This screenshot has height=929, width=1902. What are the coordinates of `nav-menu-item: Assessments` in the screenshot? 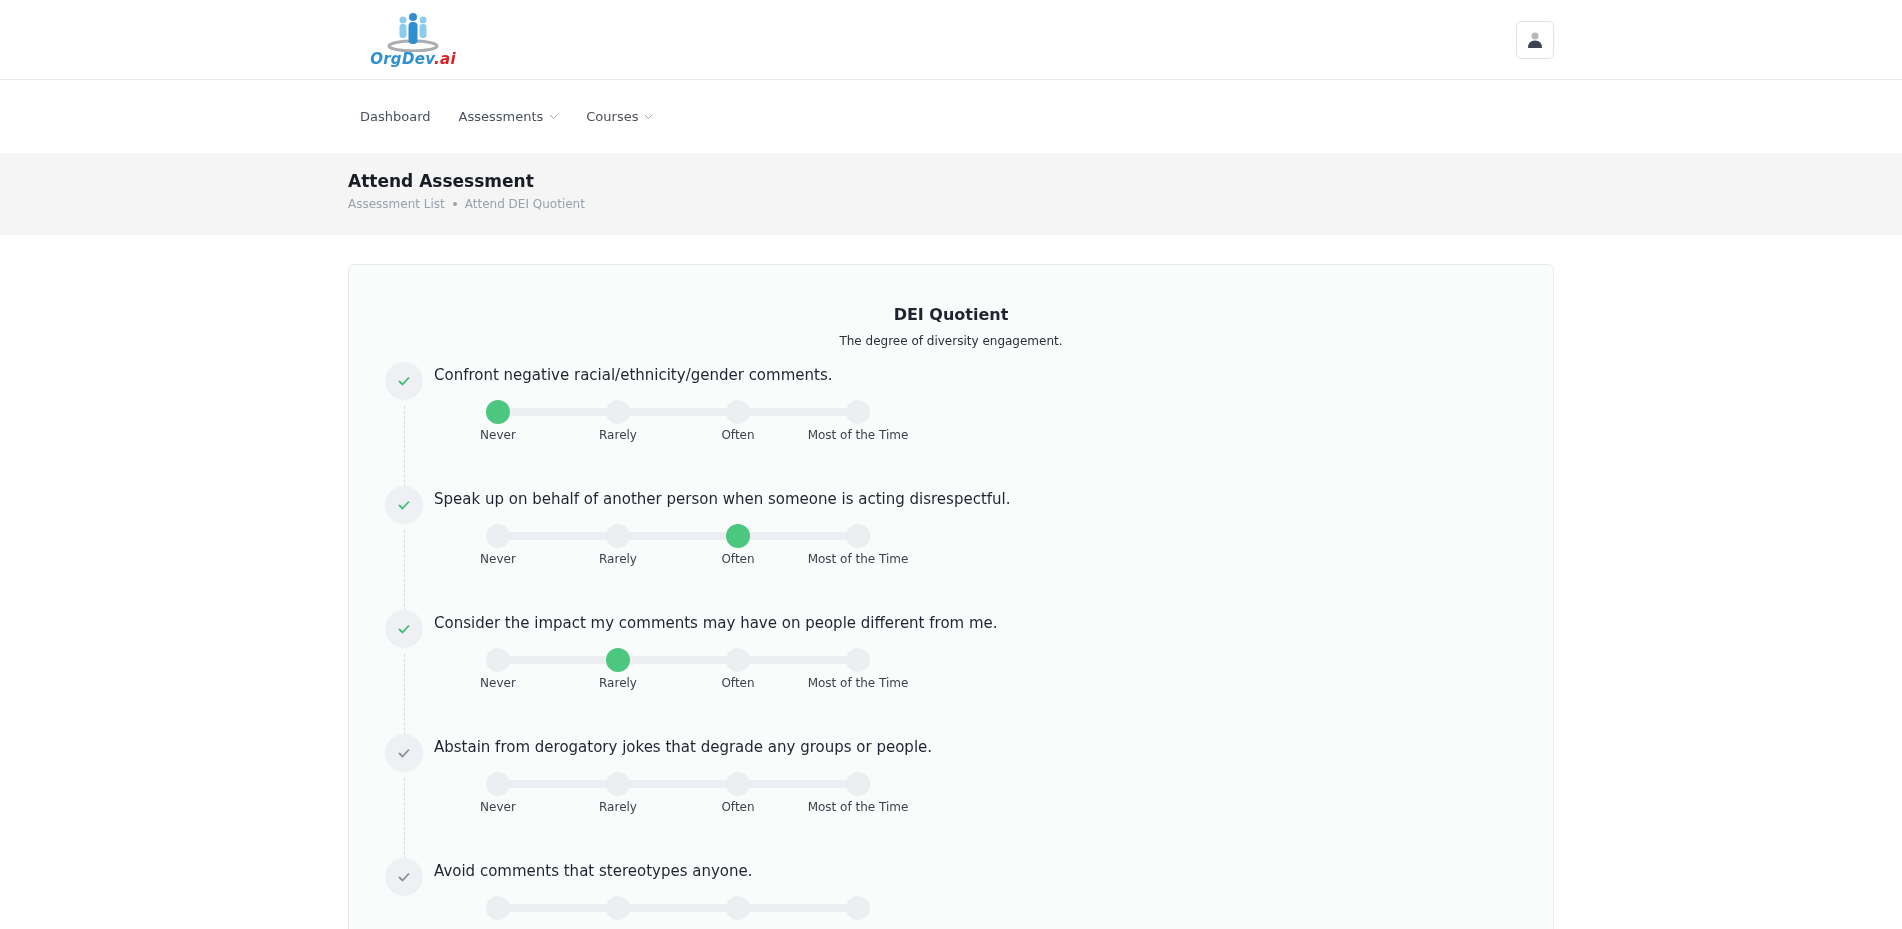 It's located at (508, 116).